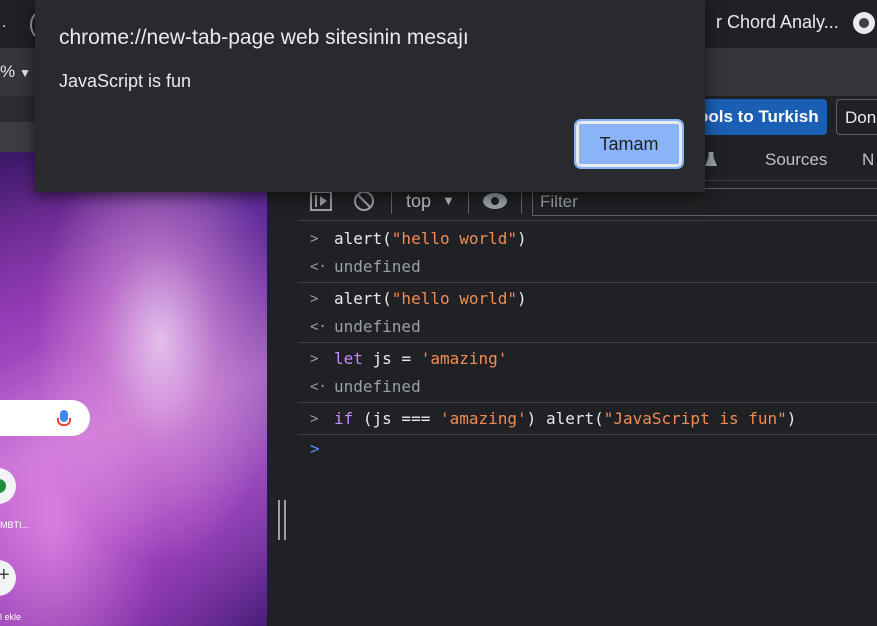 This screenshot has width=877, height=626. What do you see at coordinates (868, 160) in the screenshot?
I see `tab-network: N` at bounding box center [868, 160].